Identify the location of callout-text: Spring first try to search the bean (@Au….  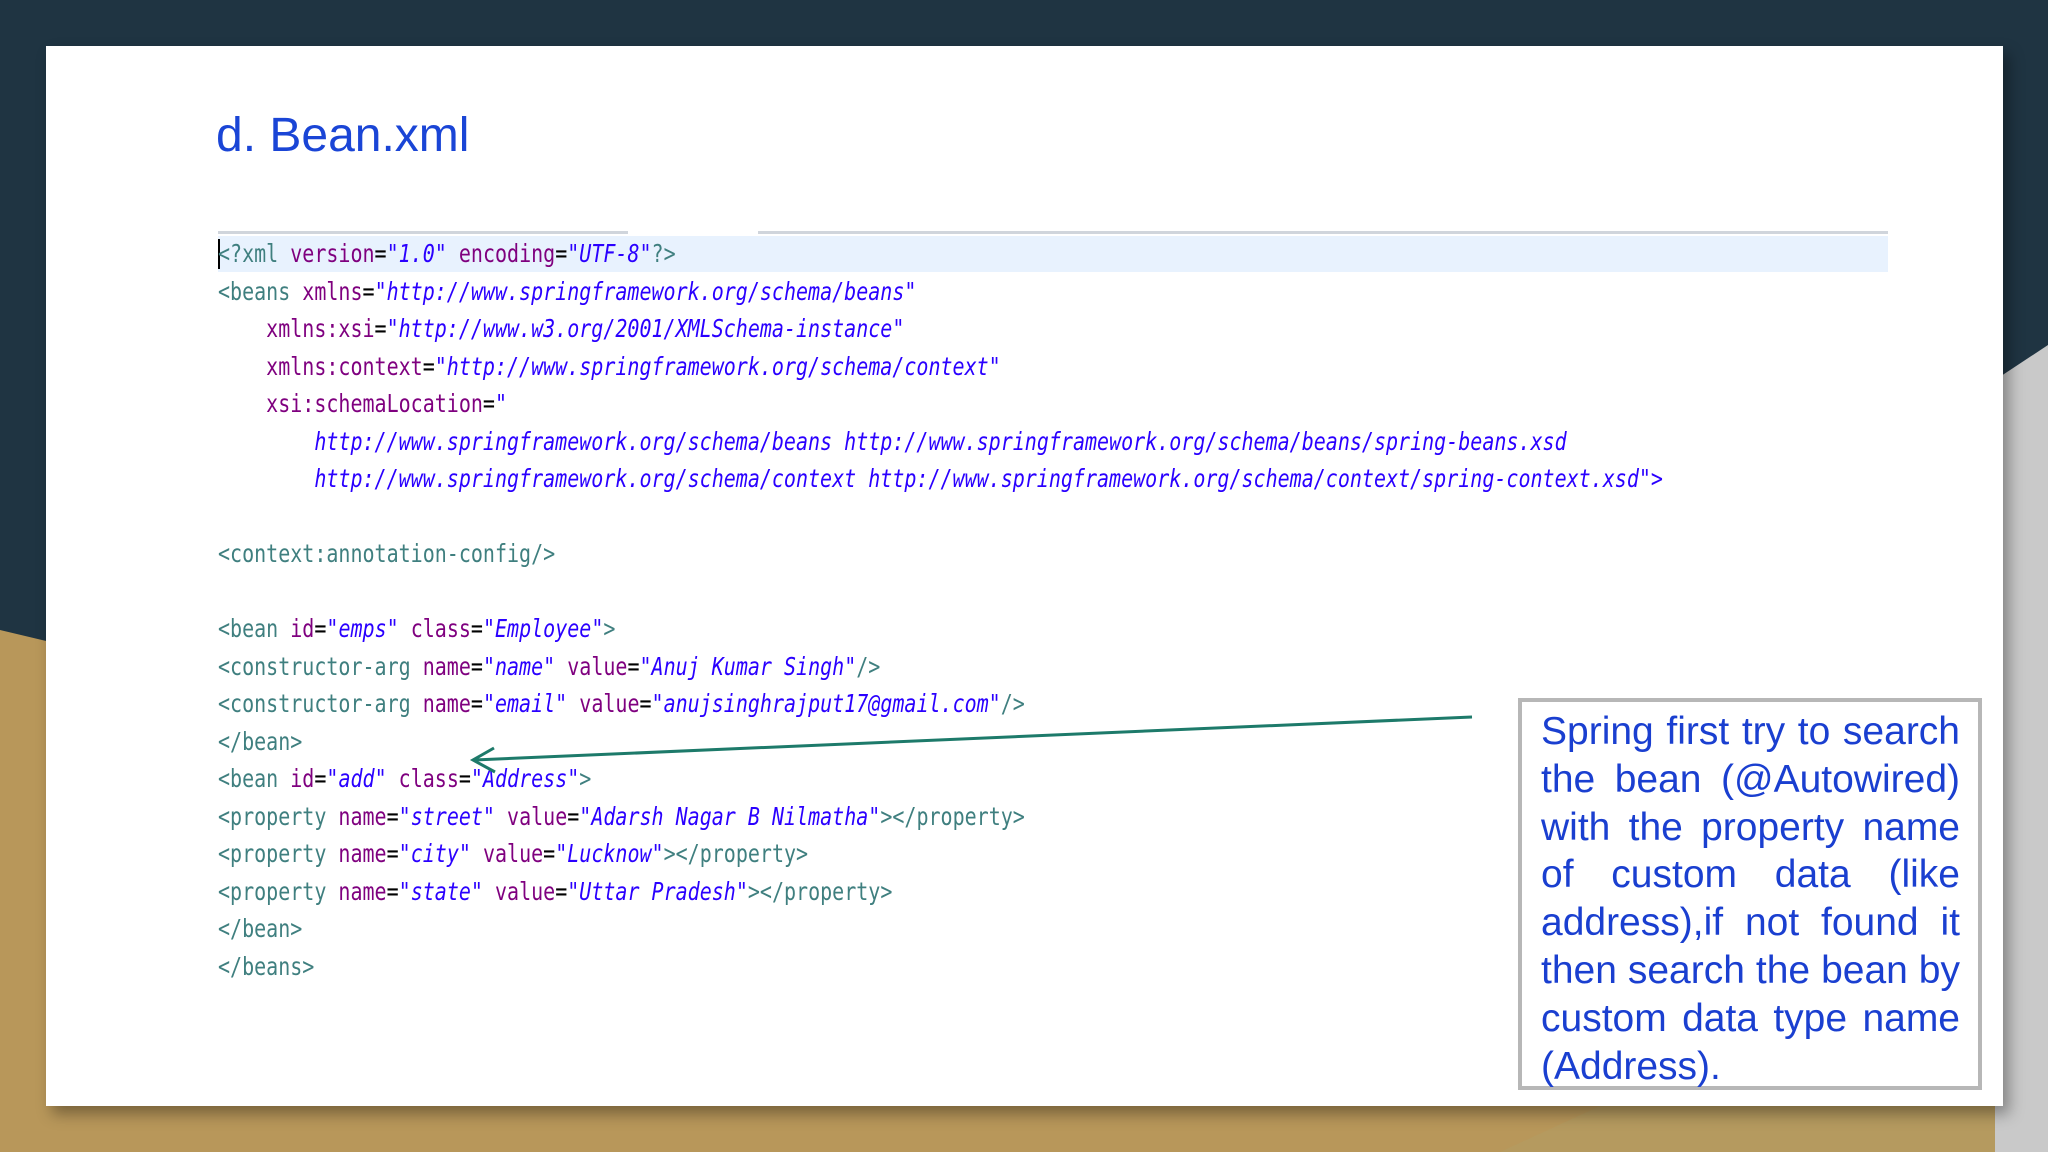
(1750, 899).